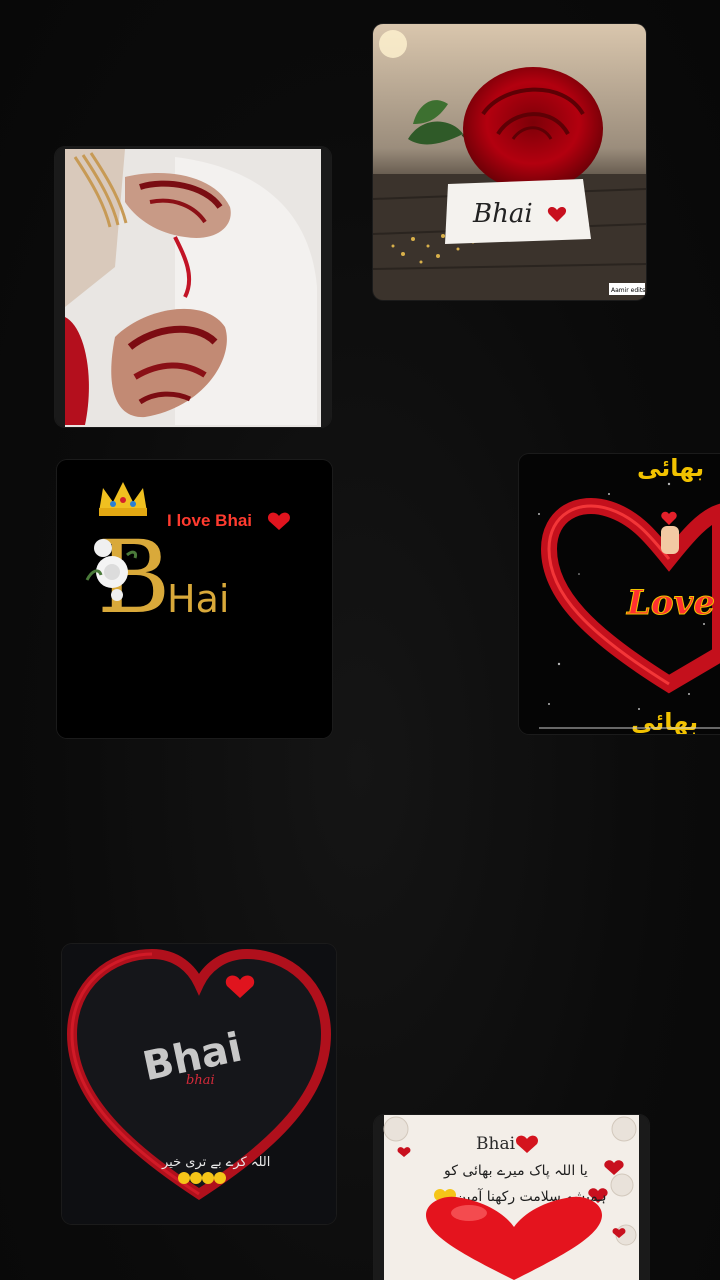 Image resolution: width=720 pixels, height=1280 pixels. I want to click on love-heart-picture: بھائی Love بھائی, so click(619, 594).